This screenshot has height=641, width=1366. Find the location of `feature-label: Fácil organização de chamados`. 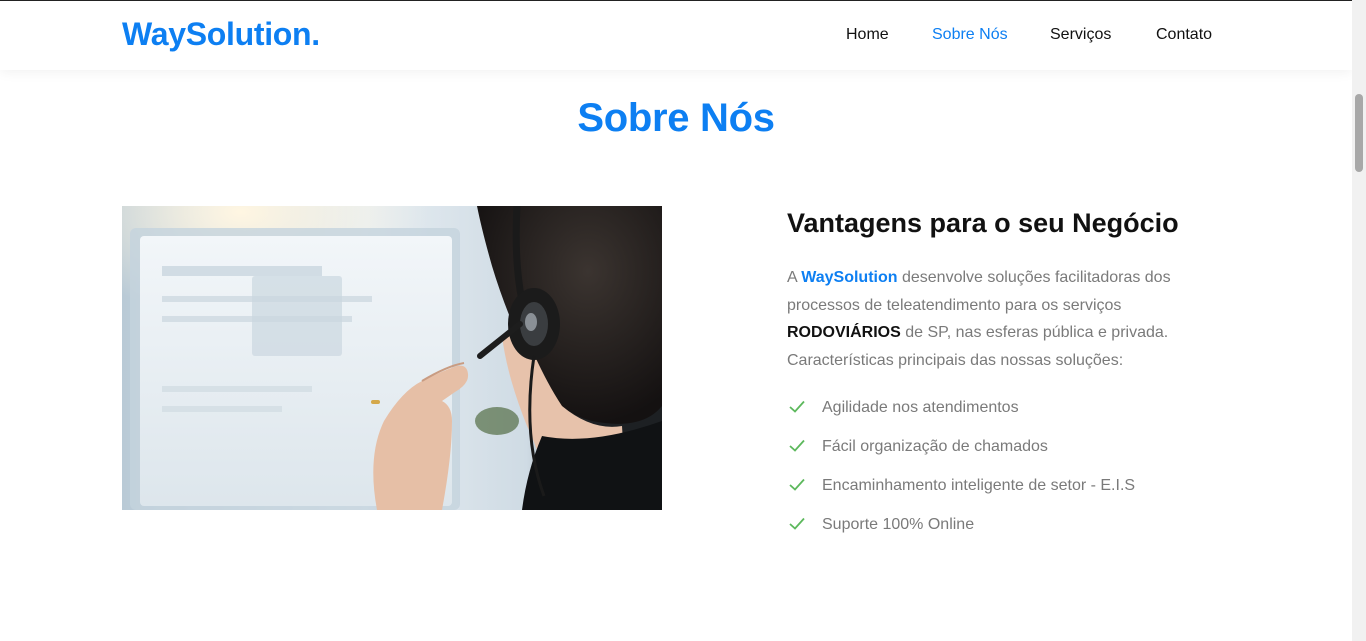

feature-label: Fácil organização de chamados is located at coordinates (935, 446).